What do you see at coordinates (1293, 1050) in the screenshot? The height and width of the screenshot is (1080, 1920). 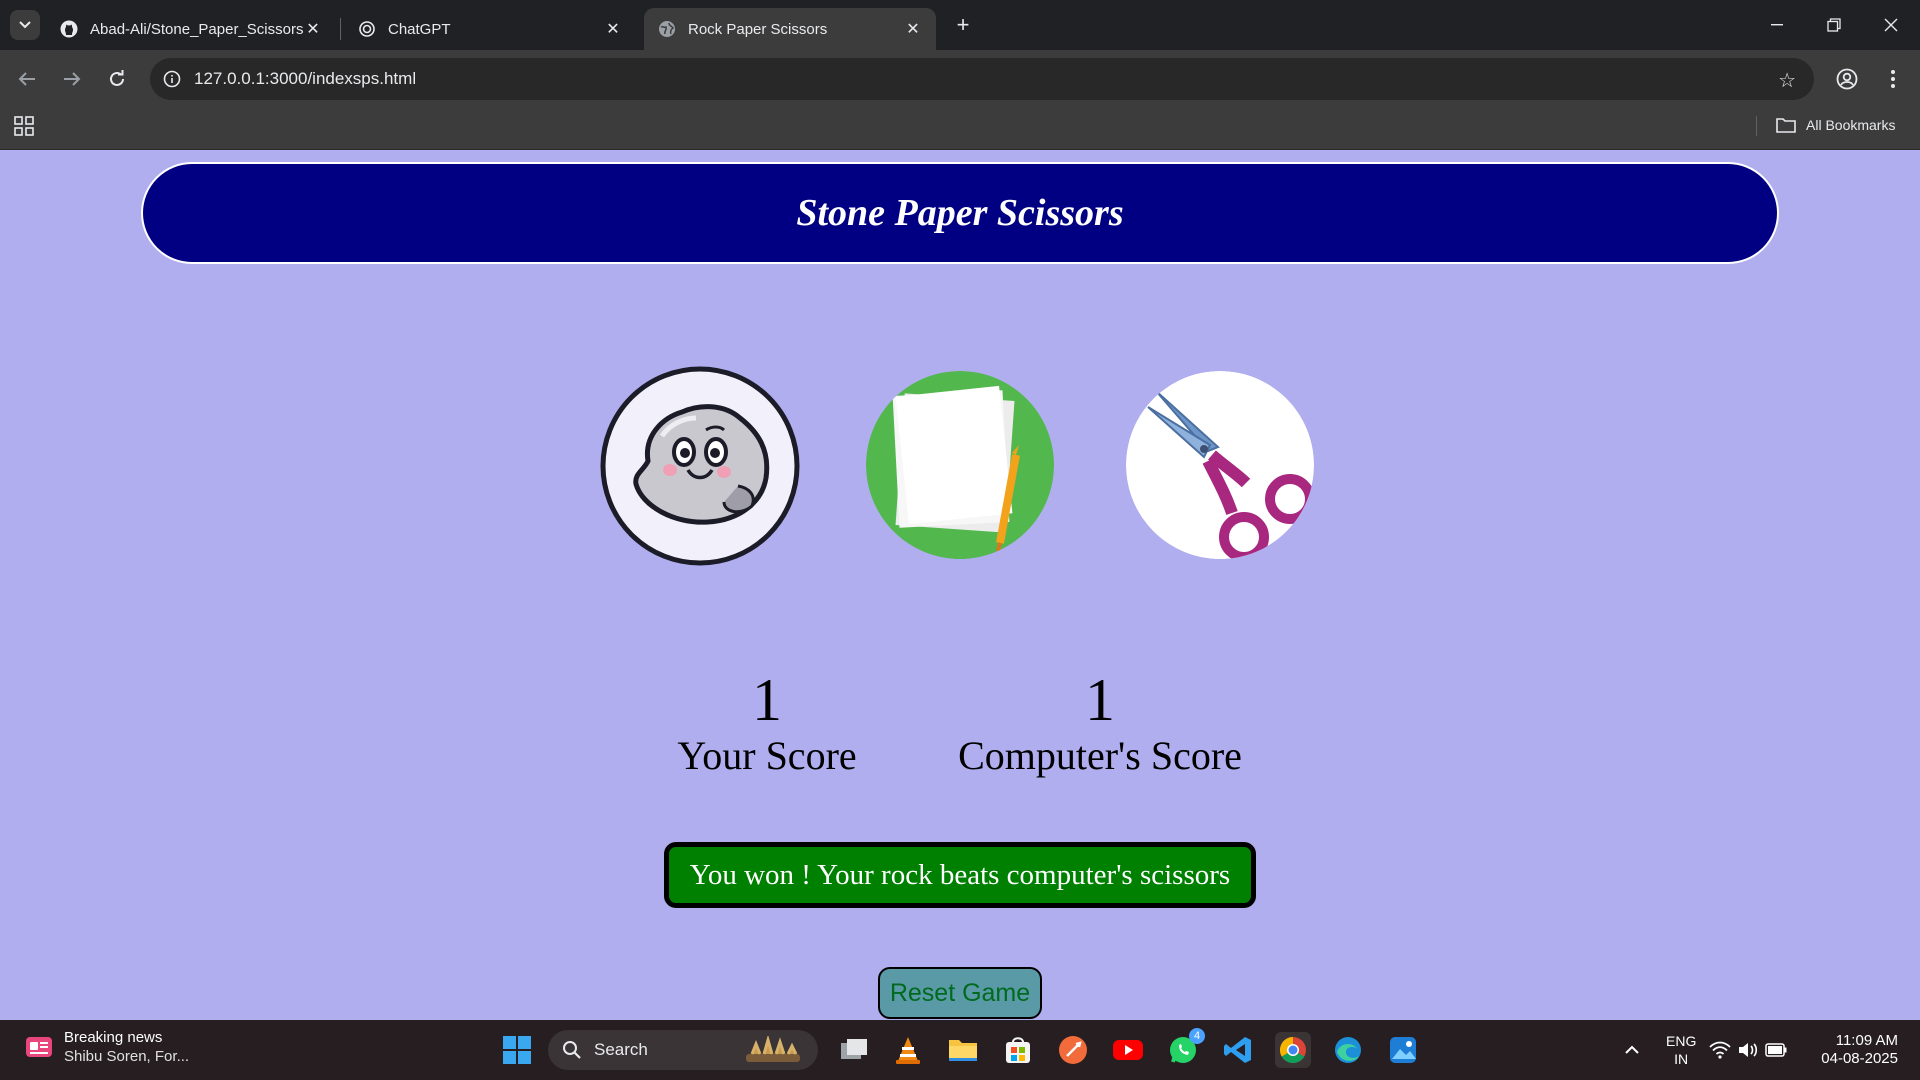 I see `chrome-app` at bounding box center [1293, 1050].